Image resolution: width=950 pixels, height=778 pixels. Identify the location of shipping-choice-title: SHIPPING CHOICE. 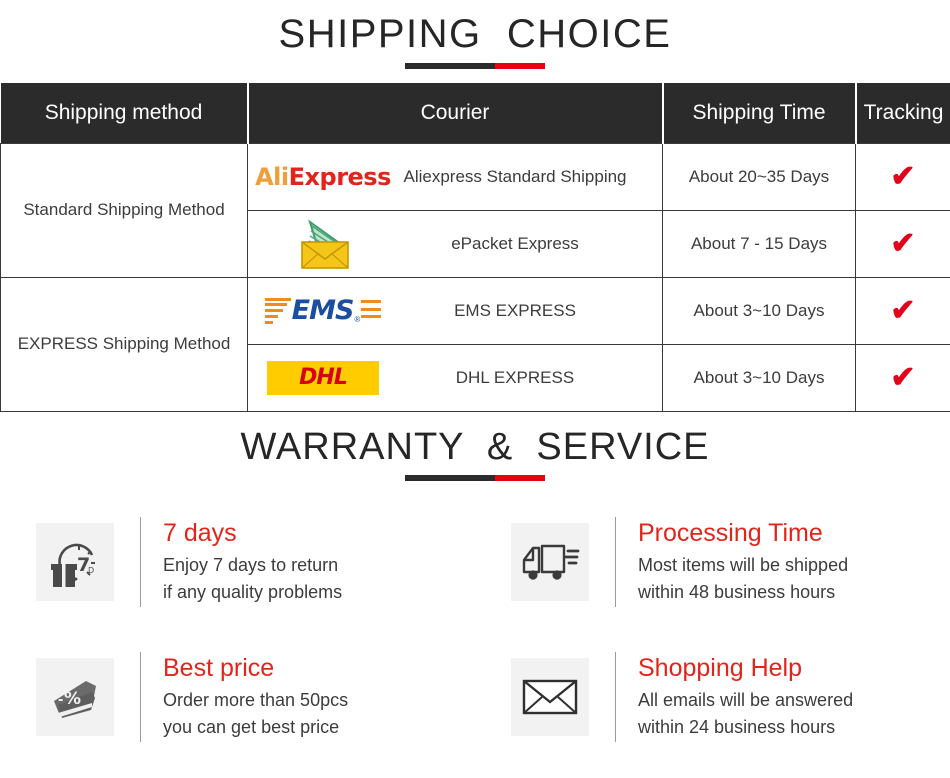
(475, 34).